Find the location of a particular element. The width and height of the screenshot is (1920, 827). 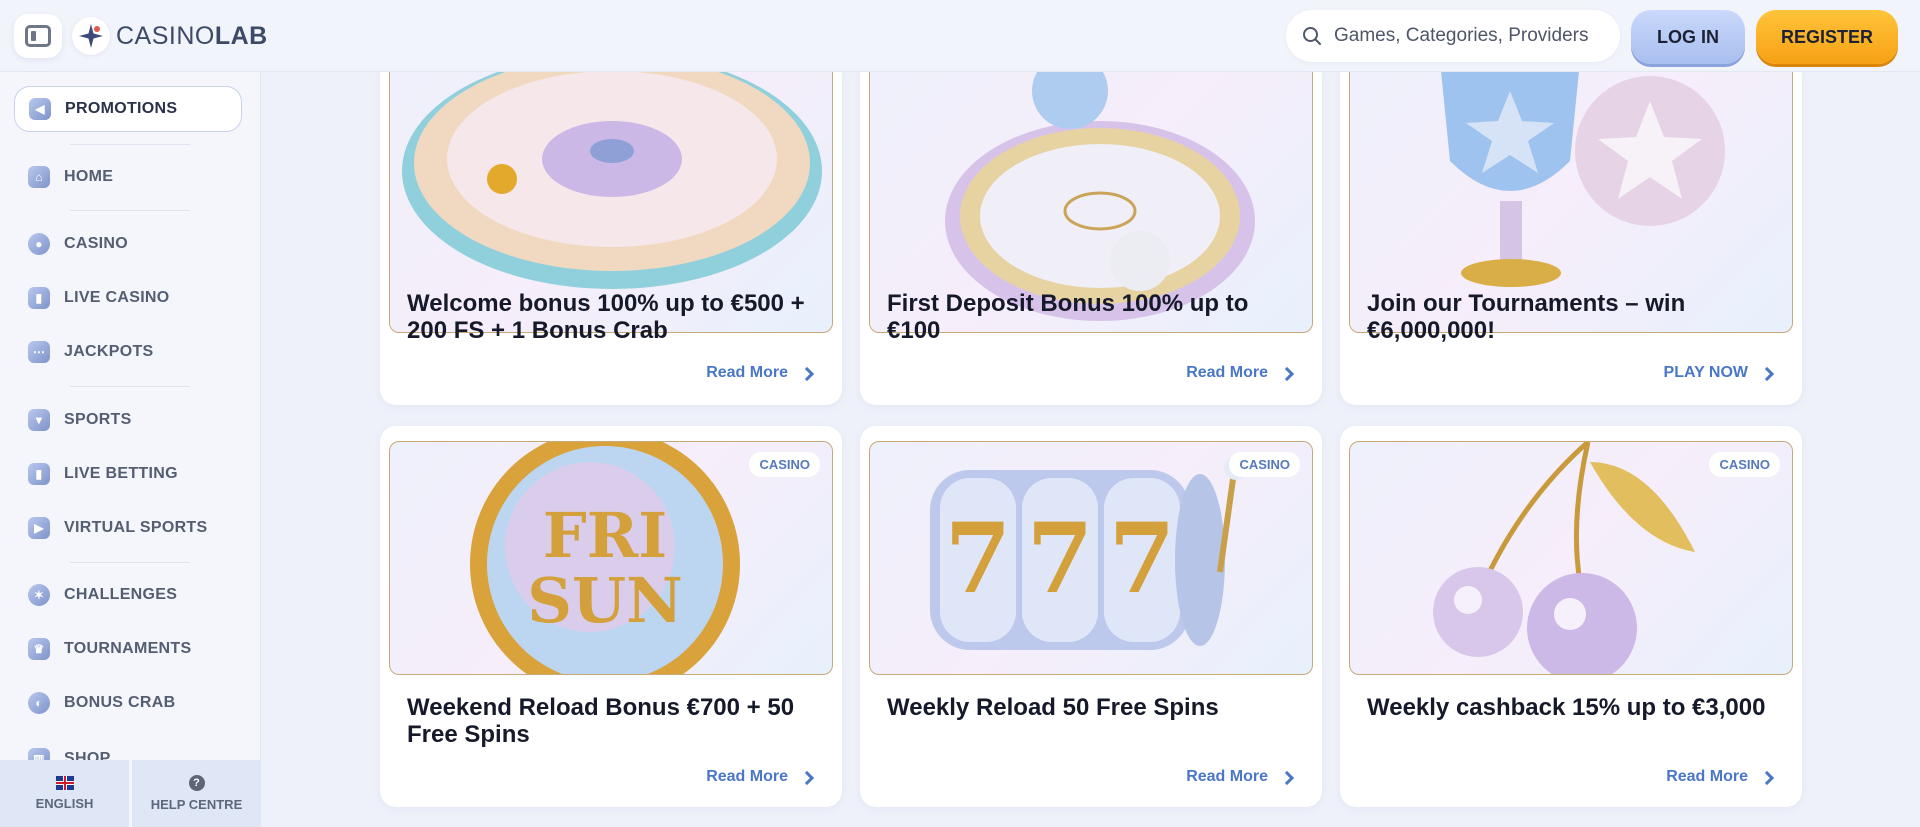

sidebar-item-casino: ● CASINO is located at coordinates (128, 244).